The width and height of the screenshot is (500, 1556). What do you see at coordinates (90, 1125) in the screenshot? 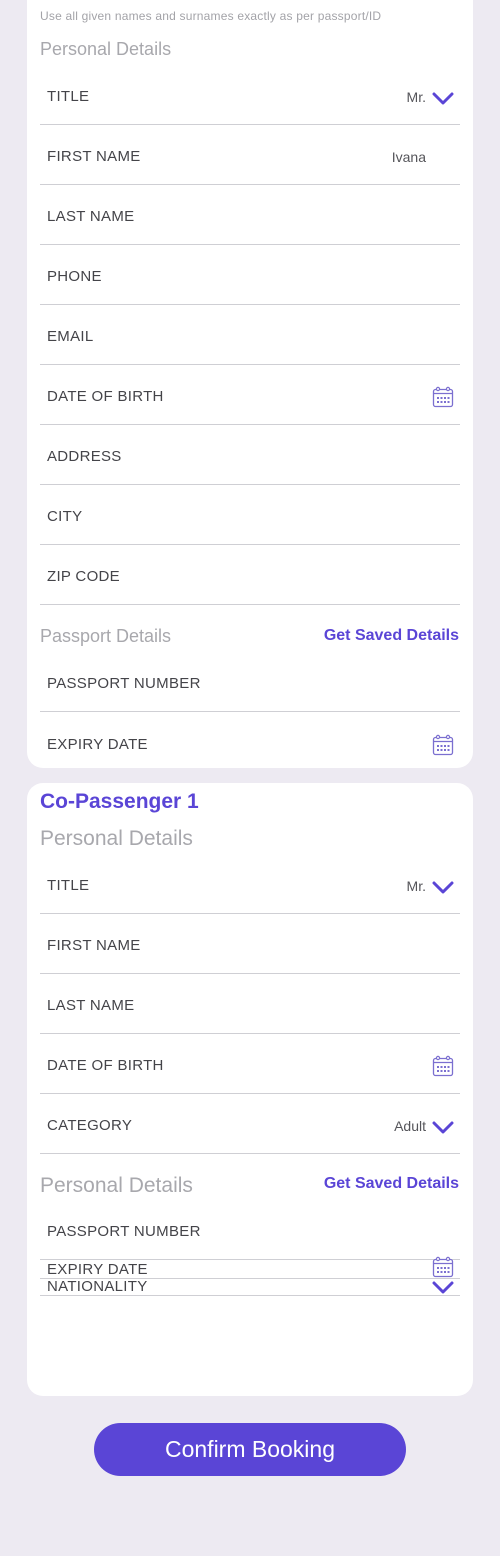
I see `co-category-label: CATEGORY` at bounding box center [90, 1125].